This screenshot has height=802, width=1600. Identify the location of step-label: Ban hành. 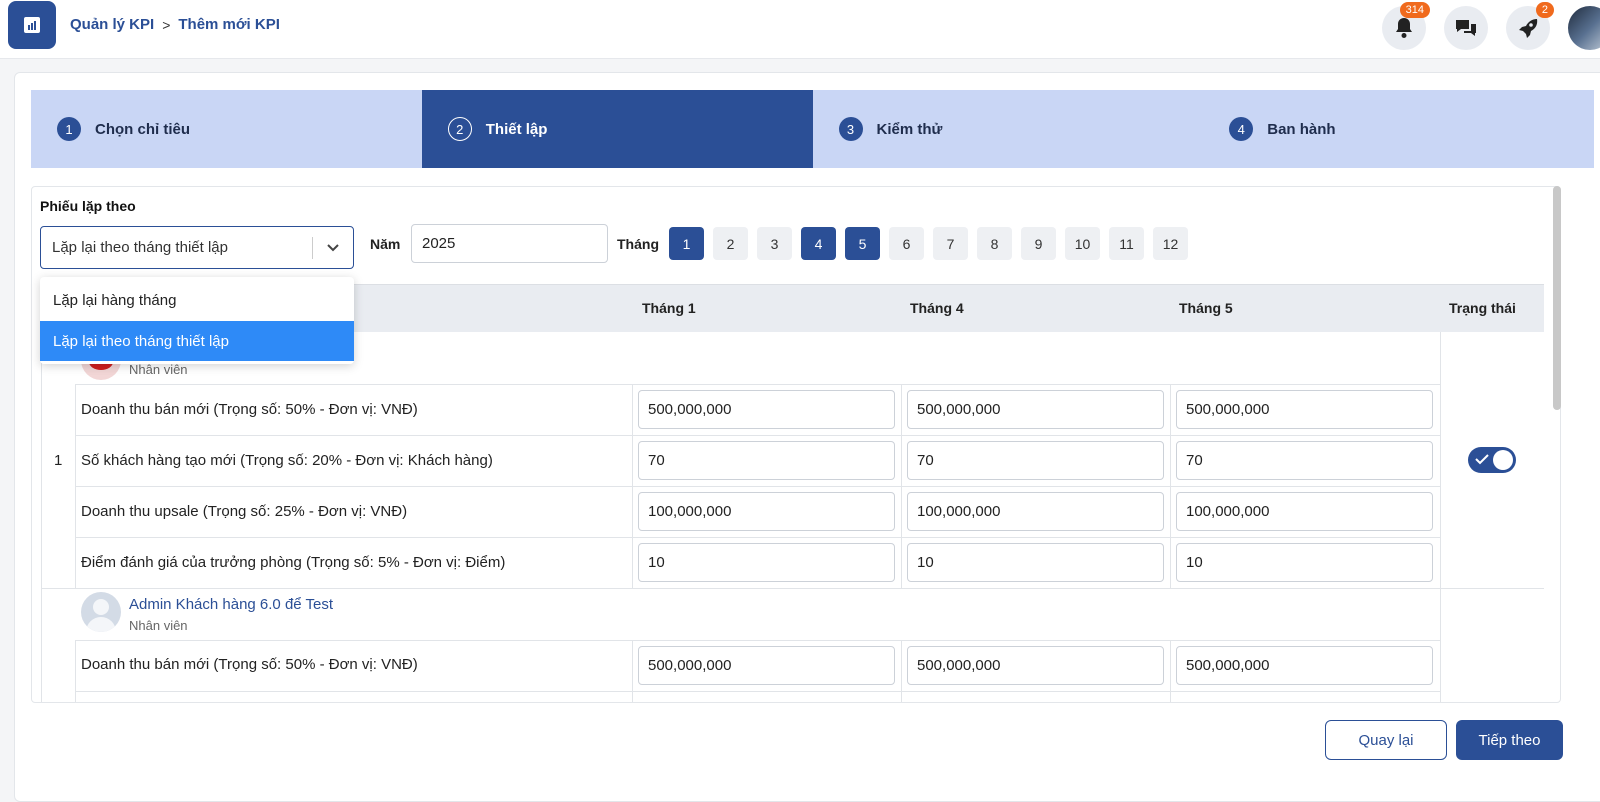
(1301, 129).